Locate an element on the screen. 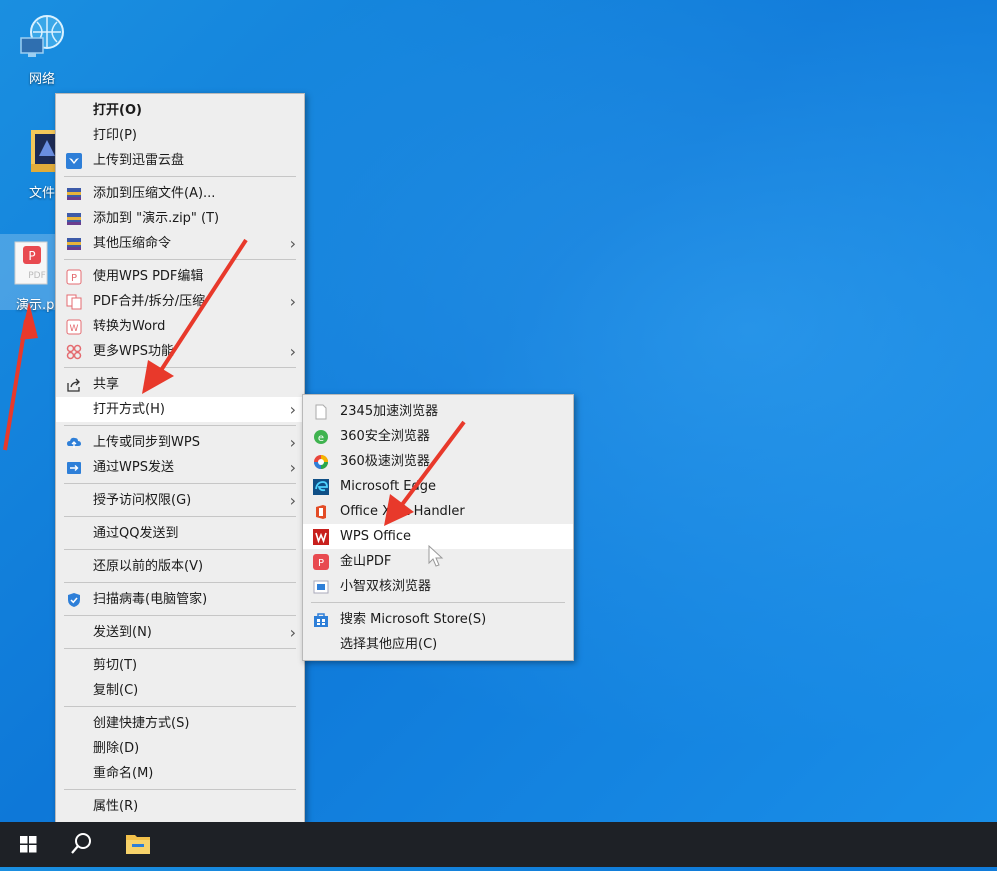  menu-item-upload-wps: 上传或同步到WPS › is located at coordinates (180, 442).